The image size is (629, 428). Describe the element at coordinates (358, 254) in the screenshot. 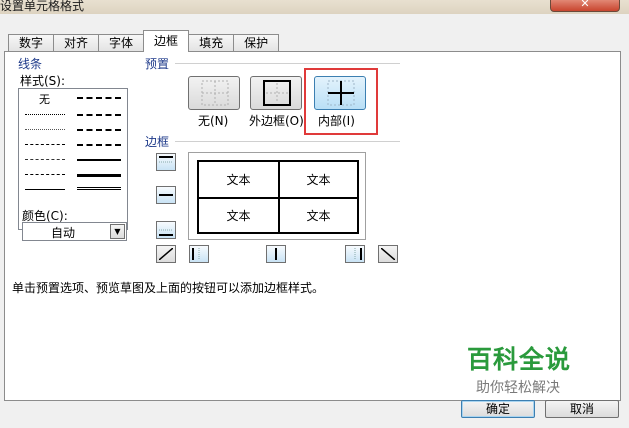

I see `border-right-icon` at that location.